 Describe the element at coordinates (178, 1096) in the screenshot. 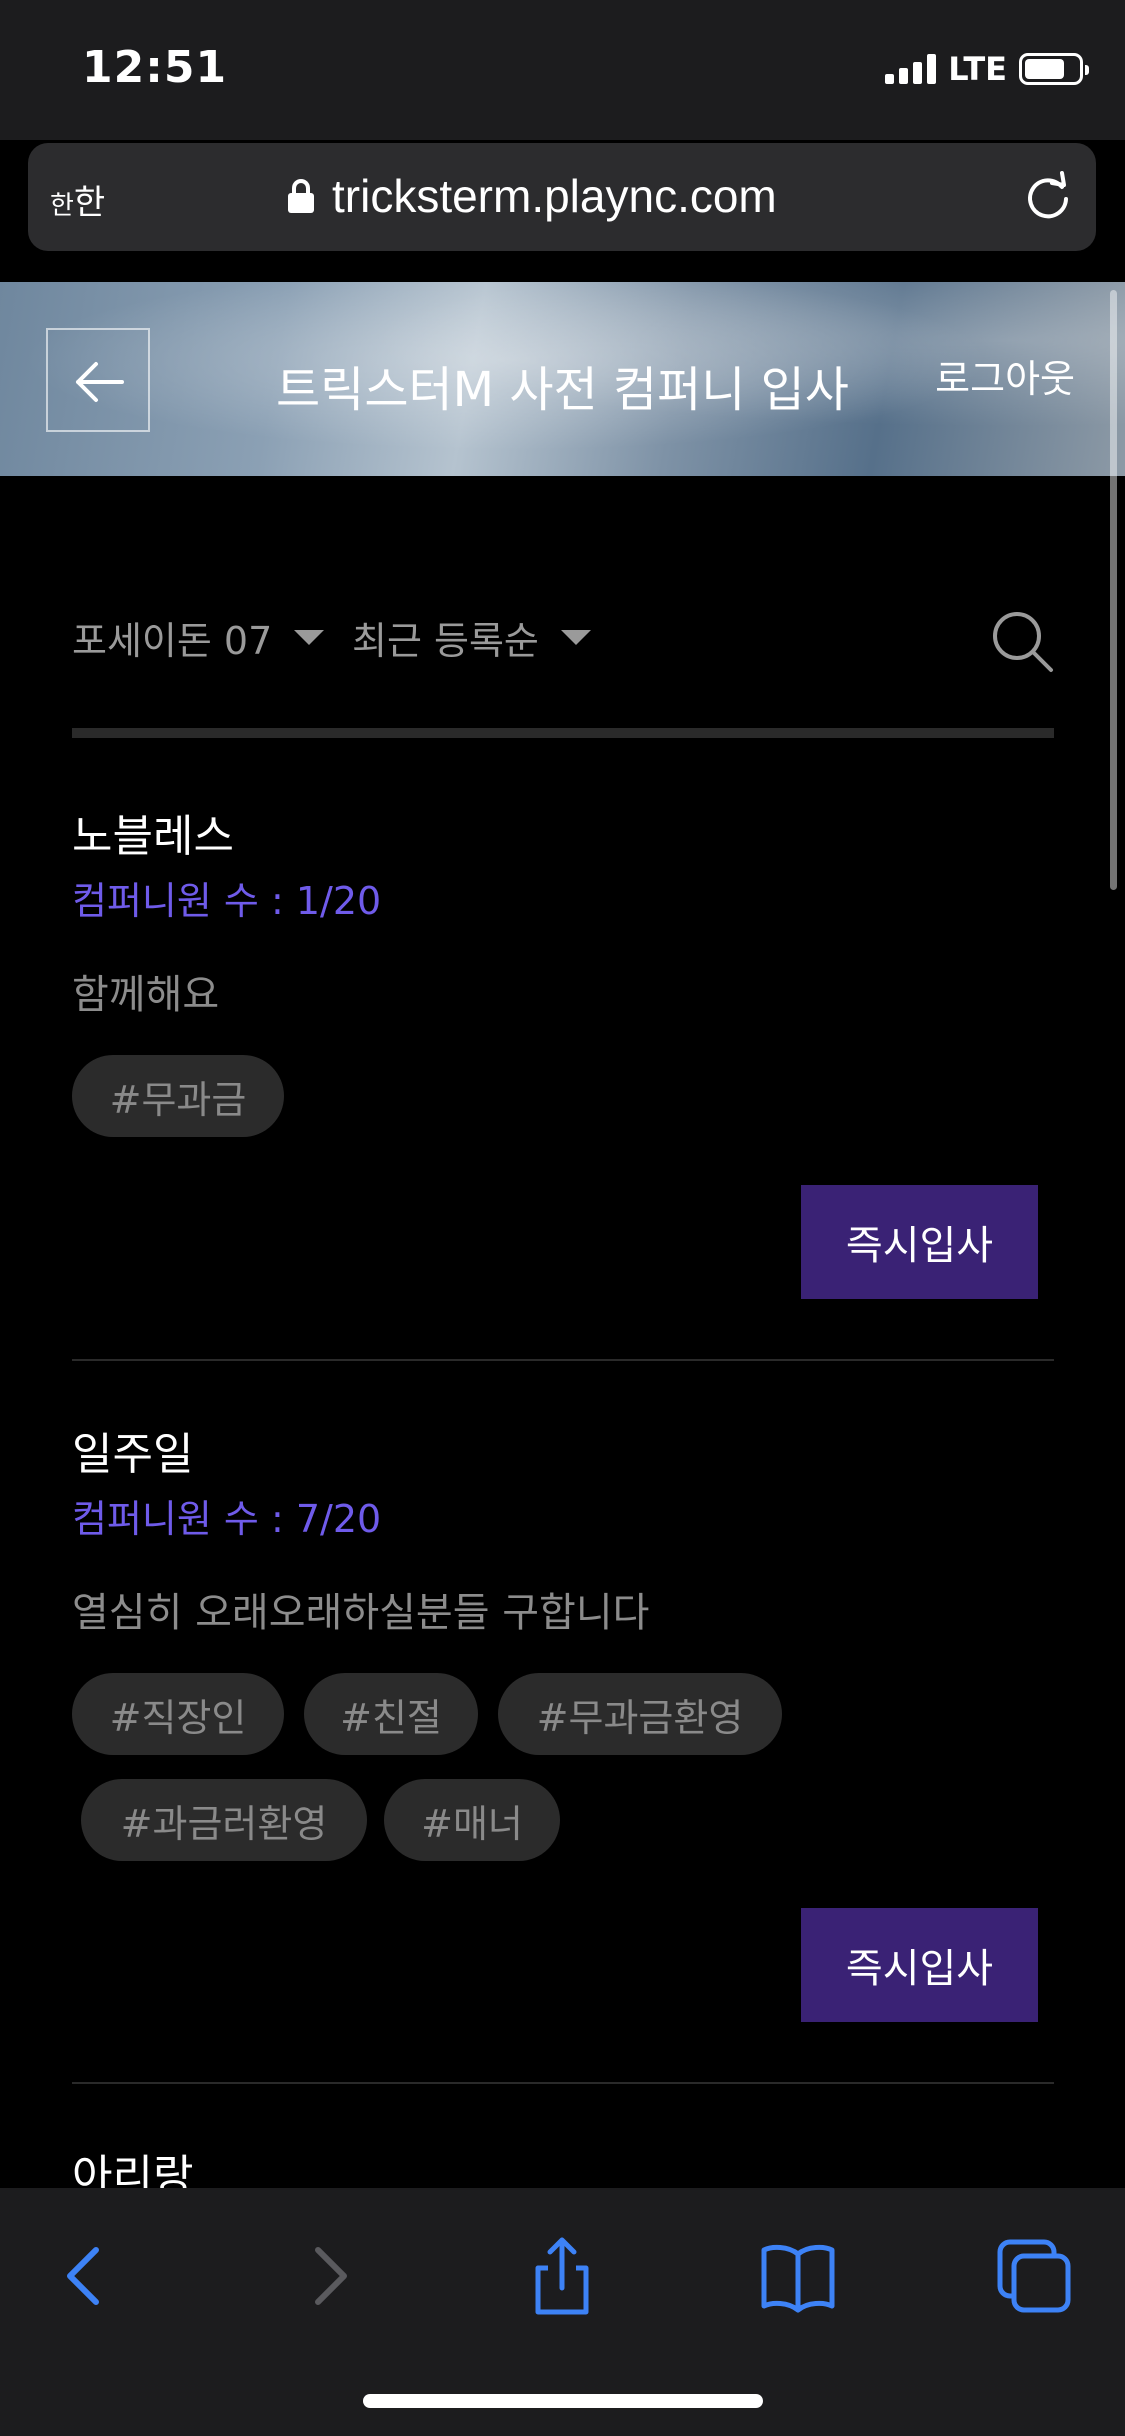

I see `company-tag: #무과금` at that location.